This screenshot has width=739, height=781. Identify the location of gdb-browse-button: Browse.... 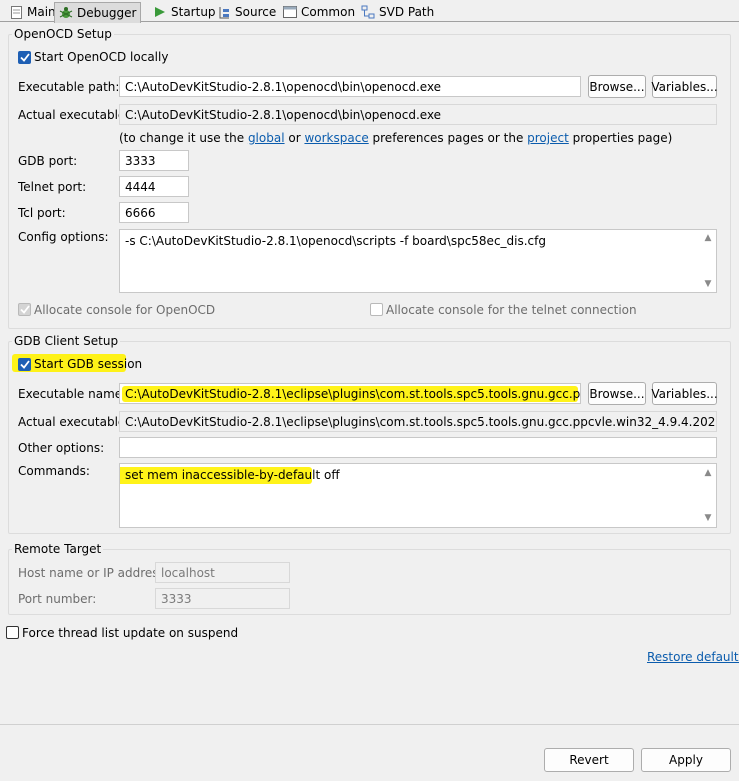
(617, 393).